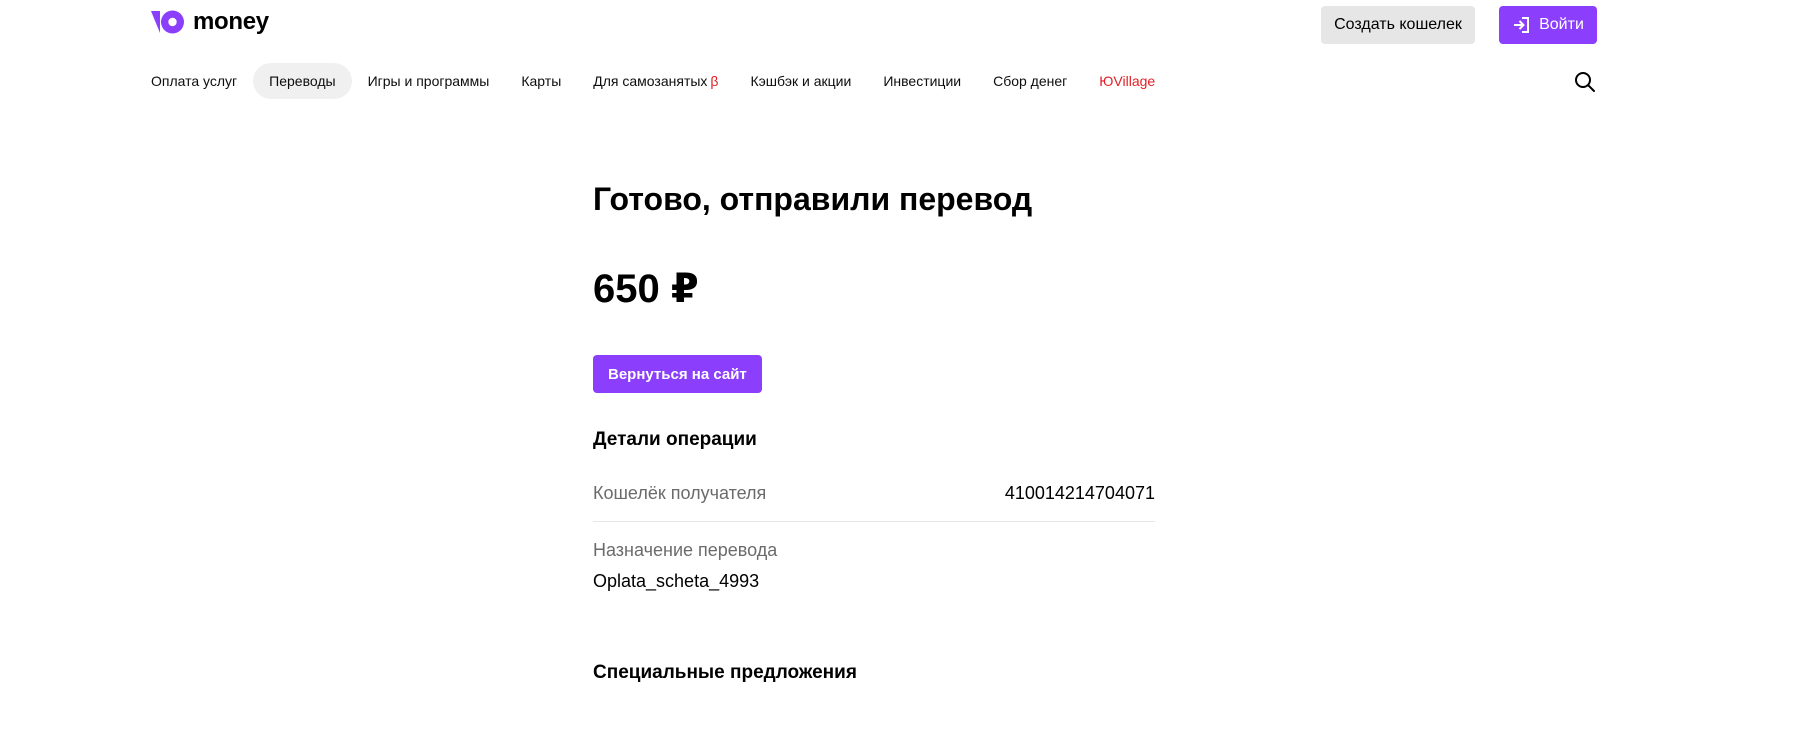 The width and height of the screenshot is (1803, 749). What do you see at coordinates (800, 81) in the screenshot?
I see `nav-item-cashback: Кэшбэк и акции` at bounding box center [800, 81].